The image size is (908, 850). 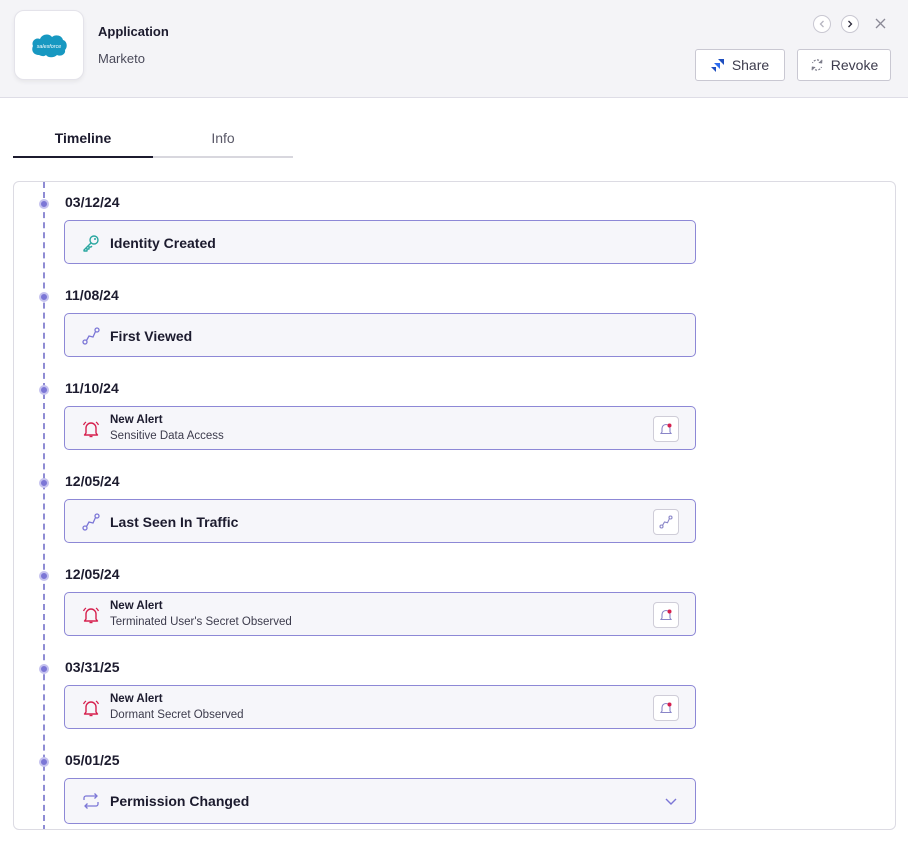 What do you see at coordinates (380, 521) in the screenshot?
I see `timeline-card: Last Seen In Traffic` at bounding box center [380, 521].